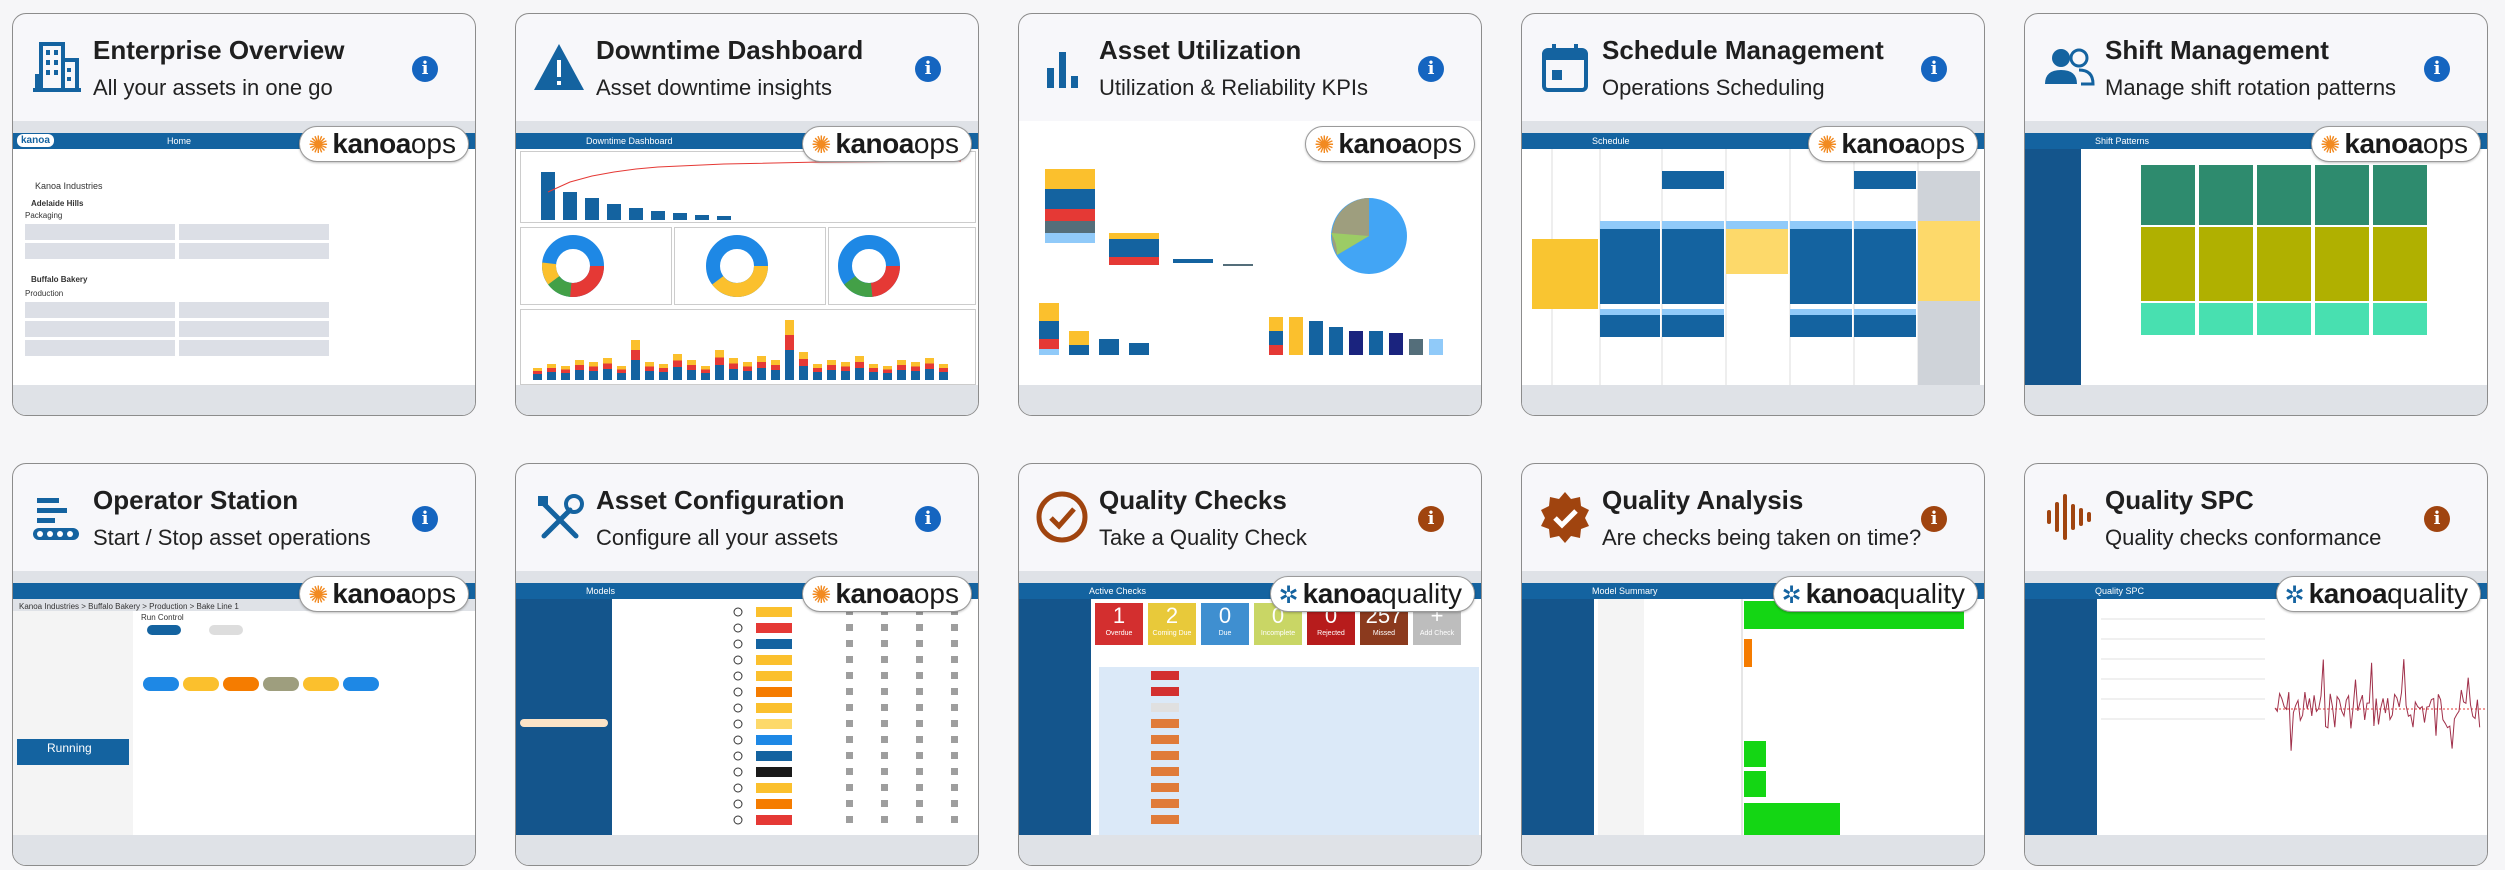 This screenshot has width=2505, height=870. Describe the element at coordinates (219, 50) in the screenshot. I see `card-title: Enterprise Overview` at that location.